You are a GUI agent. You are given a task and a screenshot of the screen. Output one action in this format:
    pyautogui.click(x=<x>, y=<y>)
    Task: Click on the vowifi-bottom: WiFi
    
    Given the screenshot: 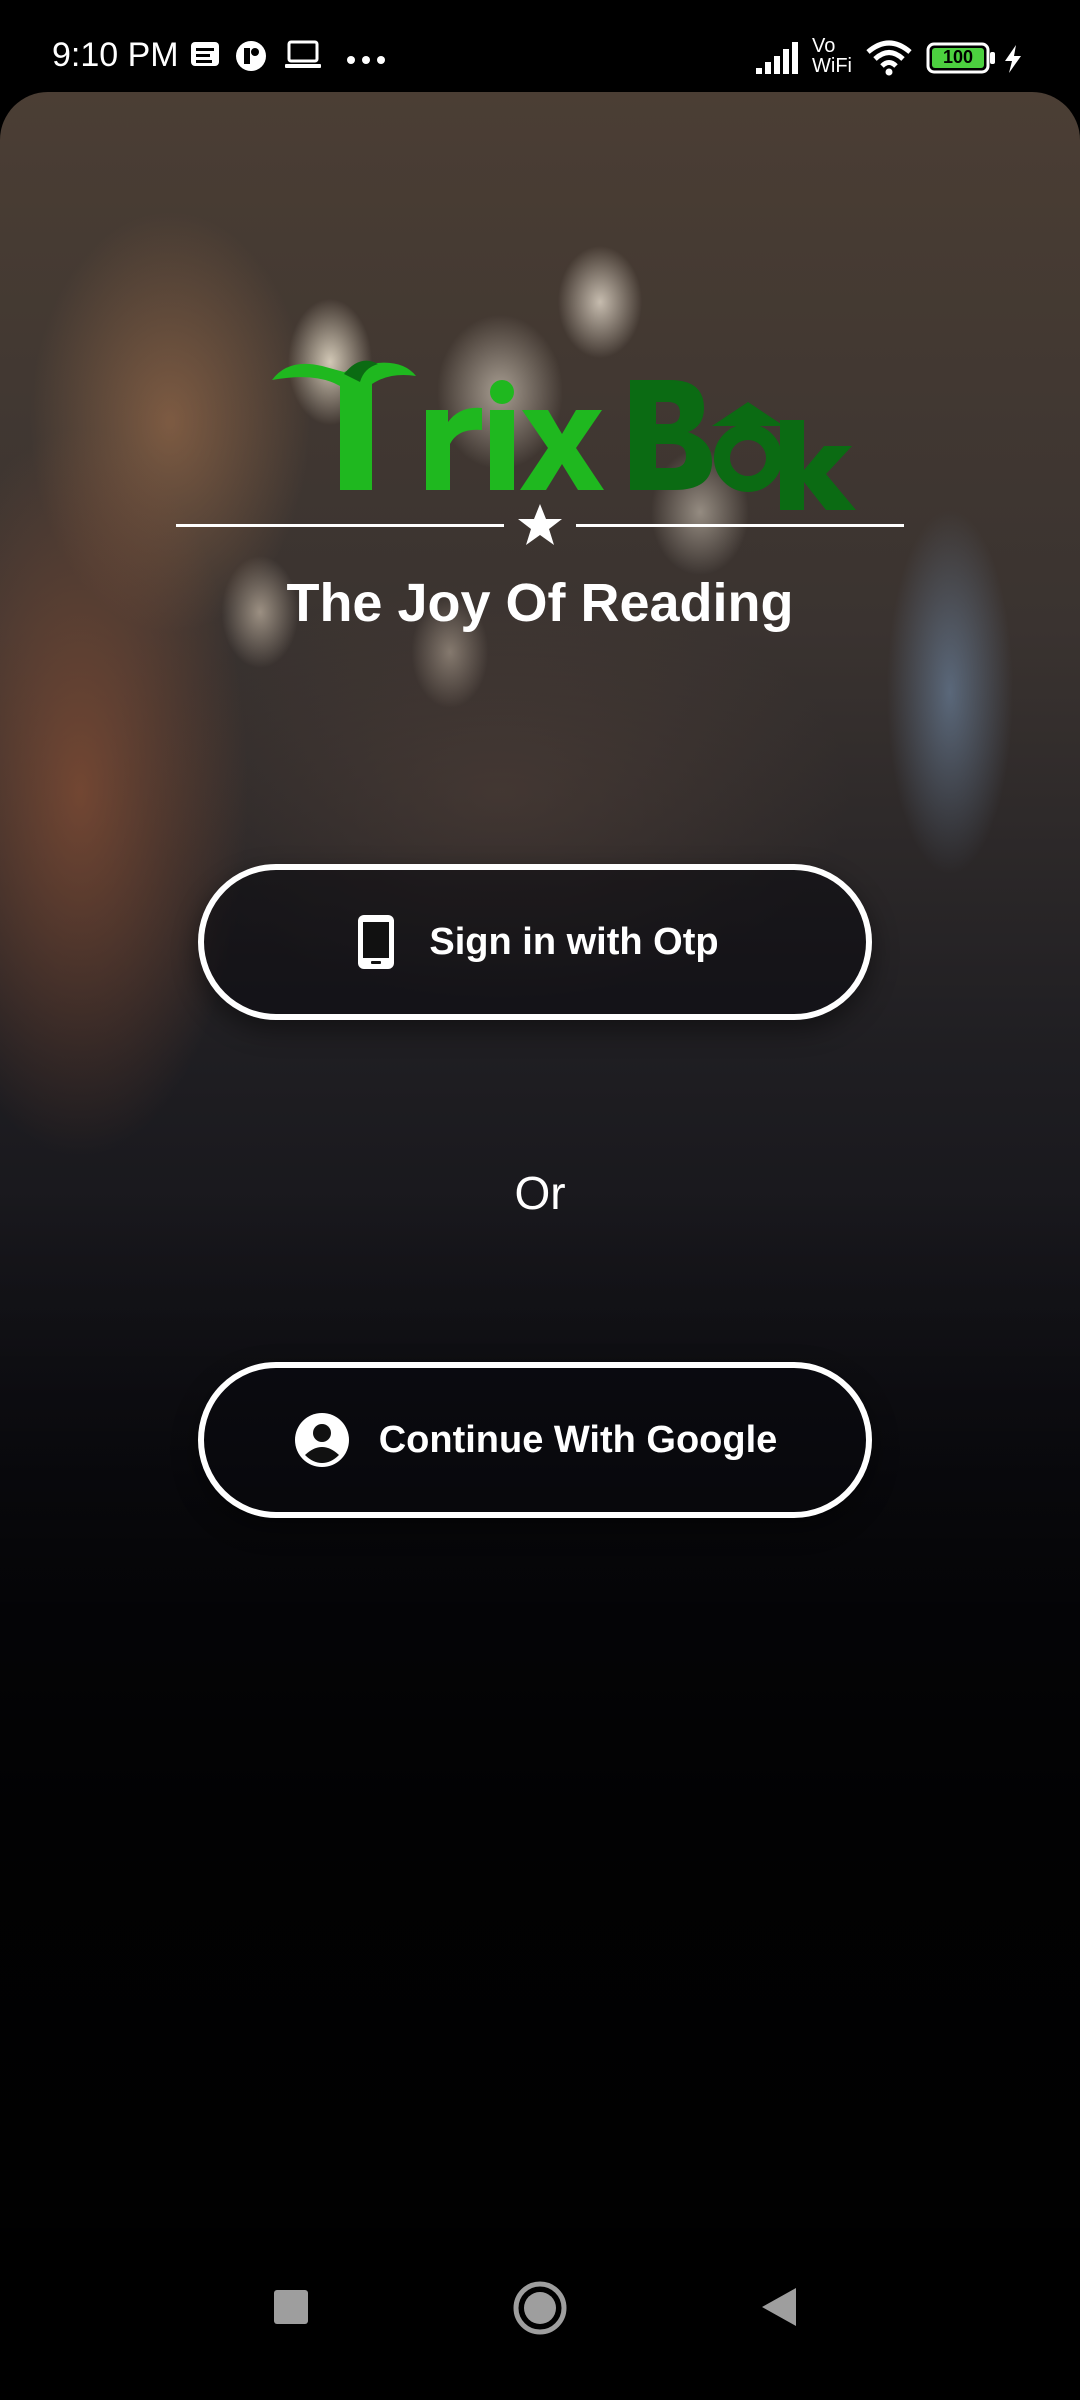 What is the action you would take?
    pyautogui.click(x=832, y=66)
    